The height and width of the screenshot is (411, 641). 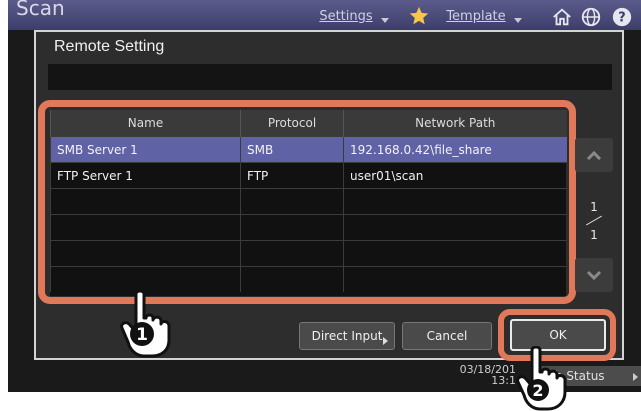 I want to click on page-indicator: 1 1, so click(x=594, y=230).